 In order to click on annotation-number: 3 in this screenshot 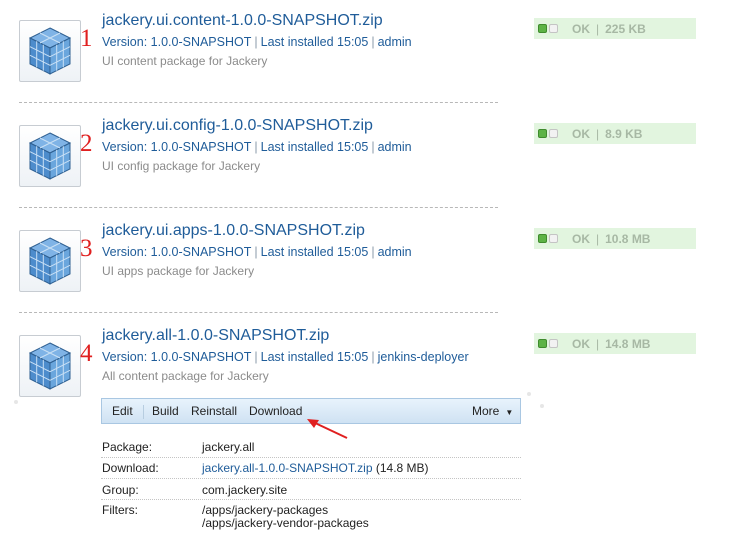, I will do `click(86, 248)`.